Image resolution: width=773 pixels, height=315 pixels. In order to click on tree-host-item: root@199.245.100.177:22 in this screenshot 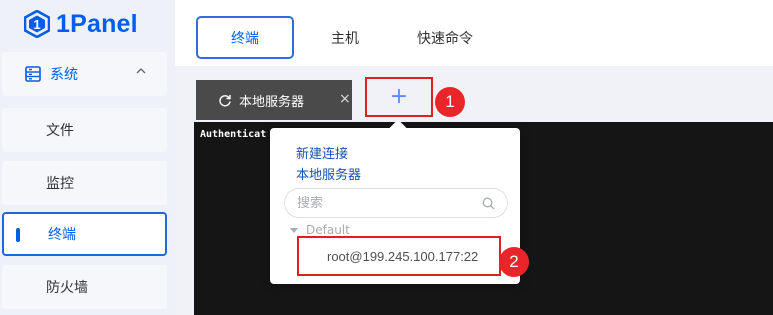, I will do `click(399, 256)`.